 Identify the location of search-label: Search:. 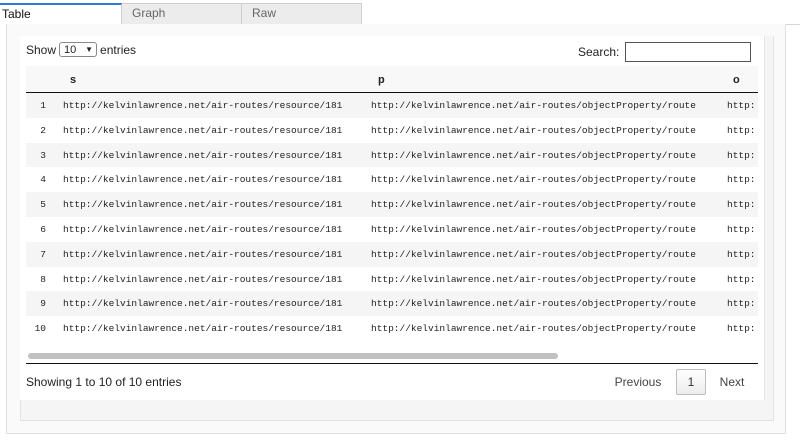
(599, 52).